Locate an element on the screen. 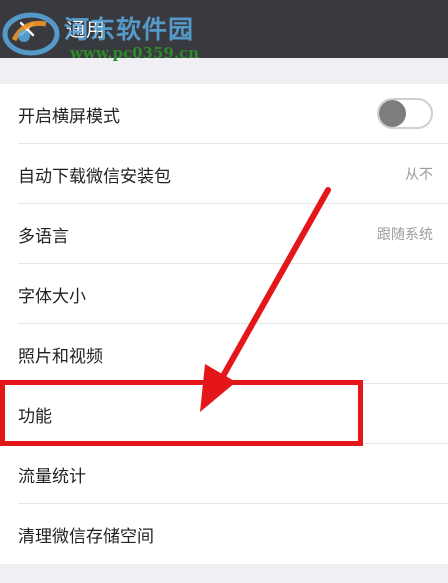 Image resolution: width=448 pixels, height=583 pixels. setting-label: 自动下载微信安装包 is located at coordinates (94, 176).